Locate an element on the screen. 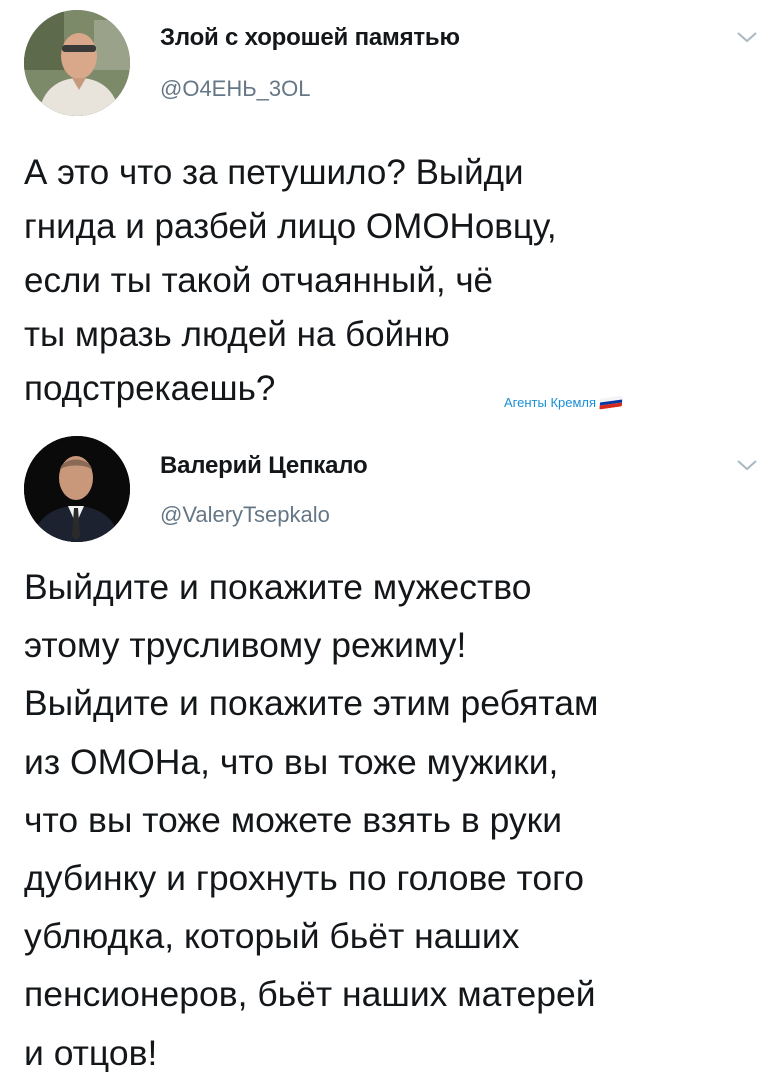 This screenshot has height=1082, width=781. user-handle: @О4ЕНЬ_3ОL is located at coordinates (235, 89).